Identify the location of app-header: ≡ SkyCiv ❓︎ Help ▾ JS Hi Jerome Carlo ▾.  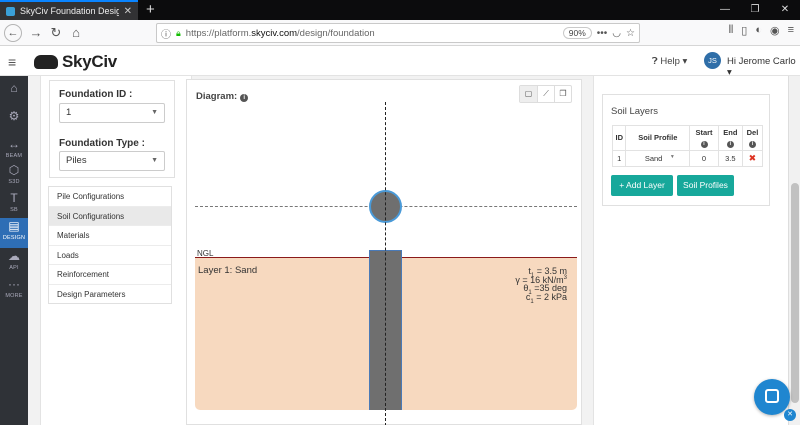
(400, 62).